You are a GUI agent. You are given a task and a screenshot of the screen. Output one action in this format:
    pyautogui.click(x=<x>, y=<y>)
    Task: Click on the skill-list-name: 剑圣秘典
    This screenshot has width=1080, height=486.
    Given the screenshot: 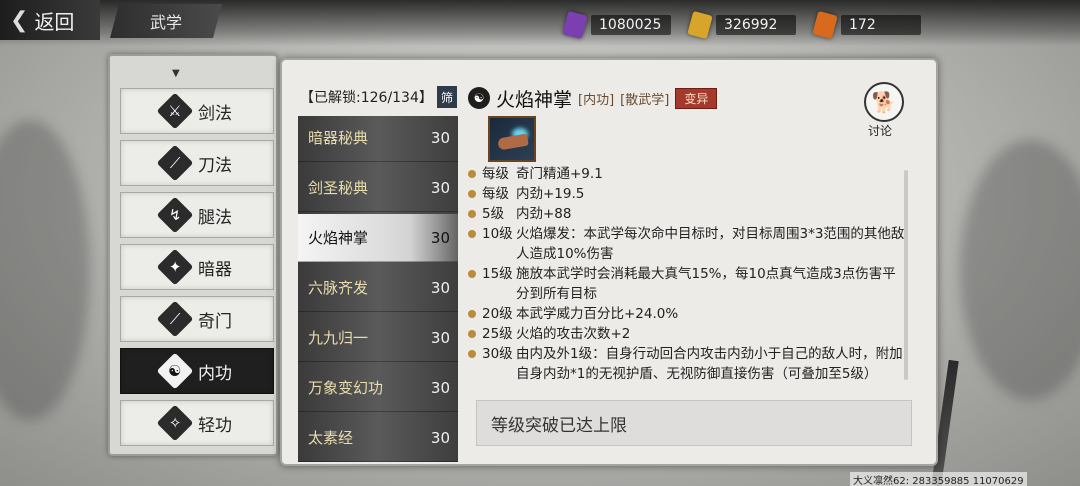 What is the action you would take?
    pyautogui.click(x=338, y=188)
    